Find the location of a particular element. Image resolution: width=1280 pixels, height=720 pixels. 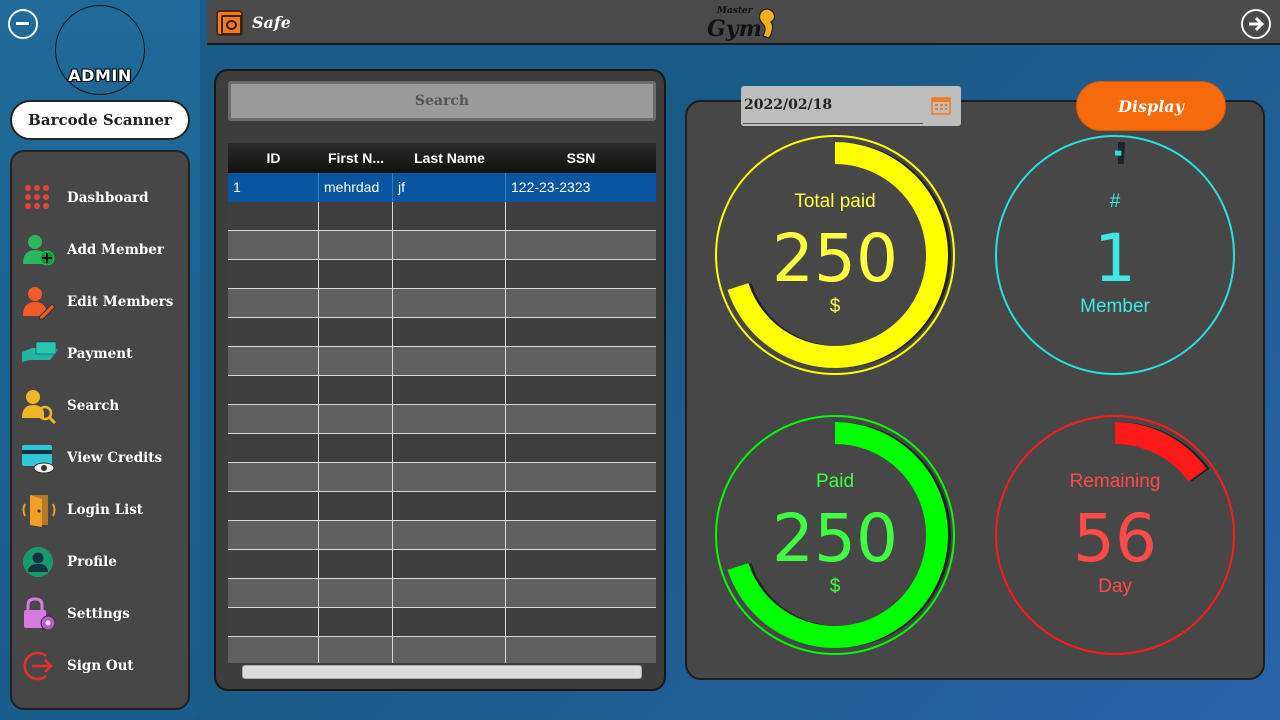

sidebar-item-label: Profile is located at coordinates (92, 562).